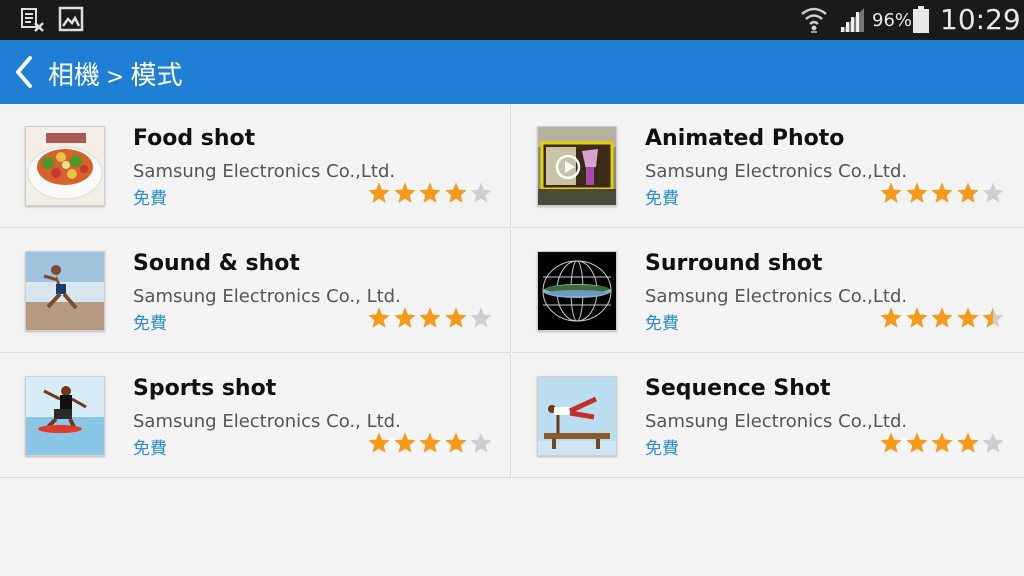  I want to click on chevron-left-icon, so click(24, 72).